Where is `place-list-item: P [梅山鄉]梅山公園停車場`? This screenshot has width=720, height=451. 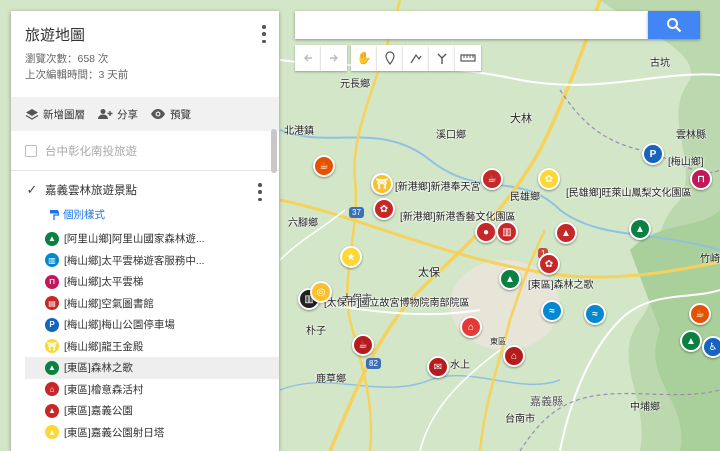 place-list-item: P [梅山鄉]梅山公園停車場 is located at coordinates (152, 325).